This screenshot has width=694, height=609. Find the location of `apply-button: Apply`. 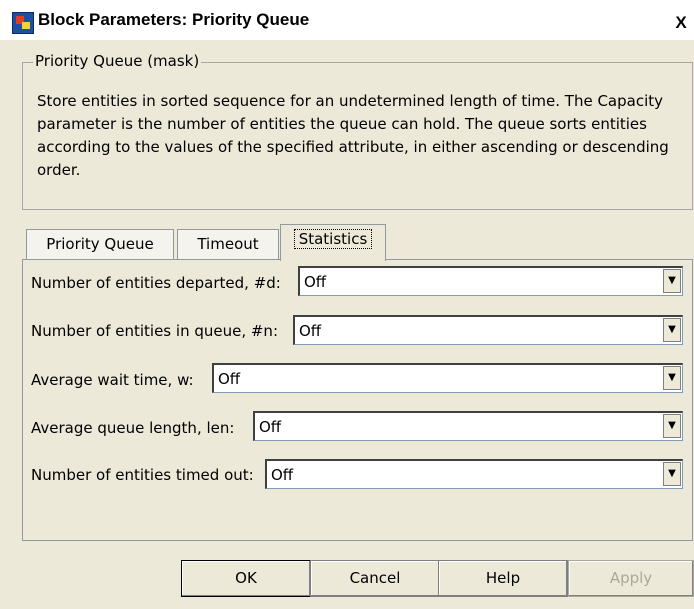

apply-button: Apply is located at coordinates (631, 578).